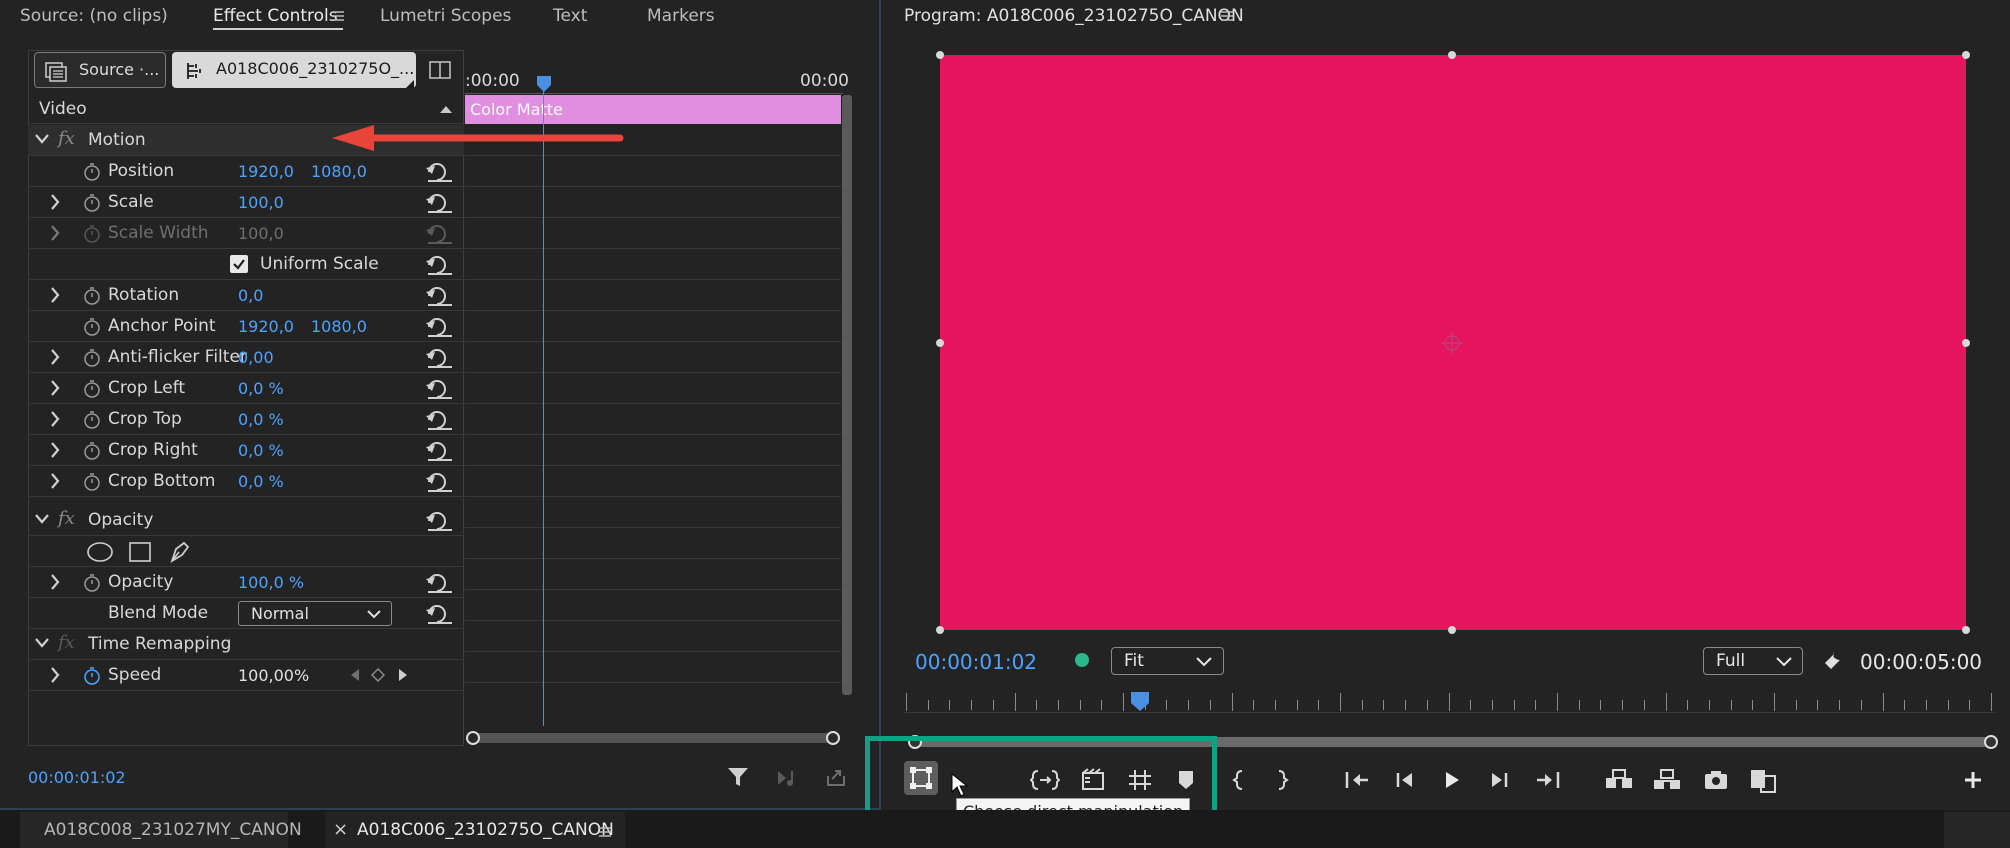 This screenshot has width=2010, height=848. I want to click on property-value-2: 1080,0, so click(339, 171).